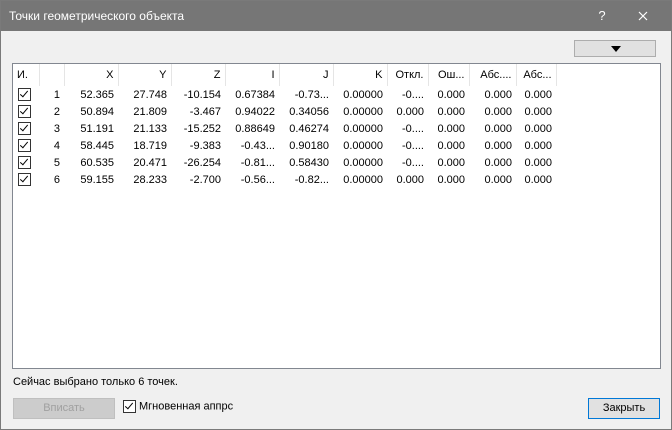 This screenshot has height=430, width=672. I want to click on close-icon, so click(643, 16).